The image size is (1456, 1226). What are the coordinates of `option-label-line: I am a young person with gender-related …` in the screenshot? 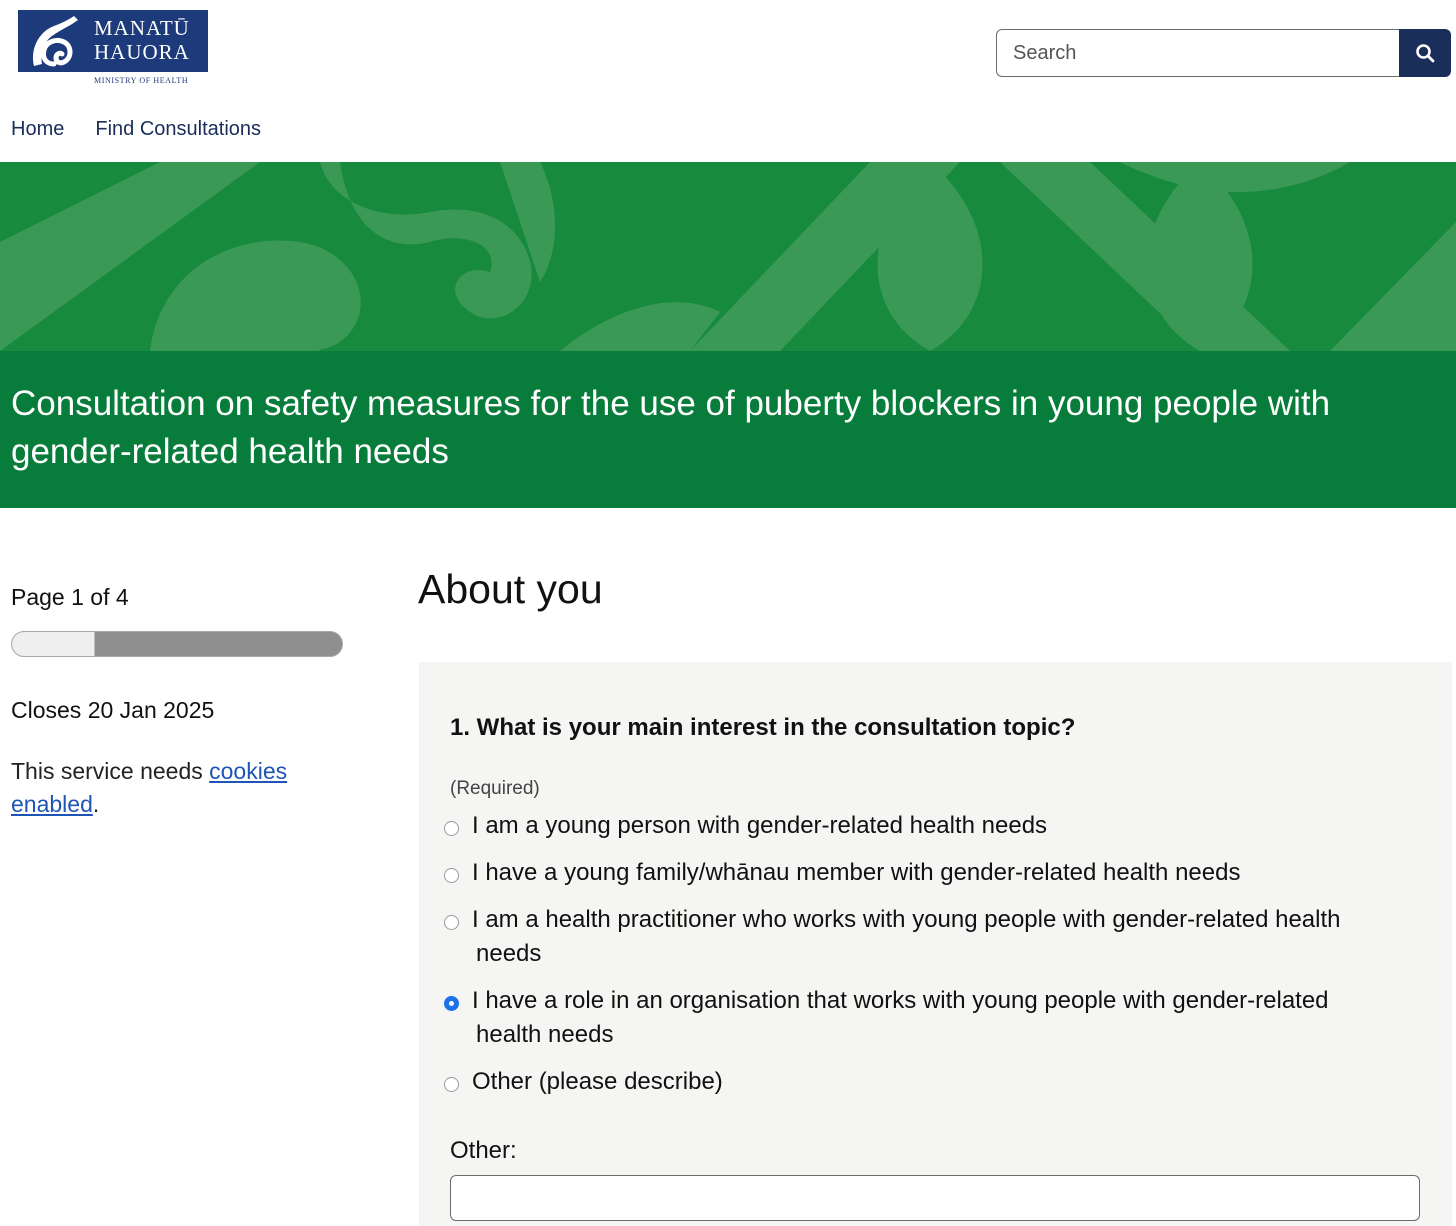 It's located at (760, 825).